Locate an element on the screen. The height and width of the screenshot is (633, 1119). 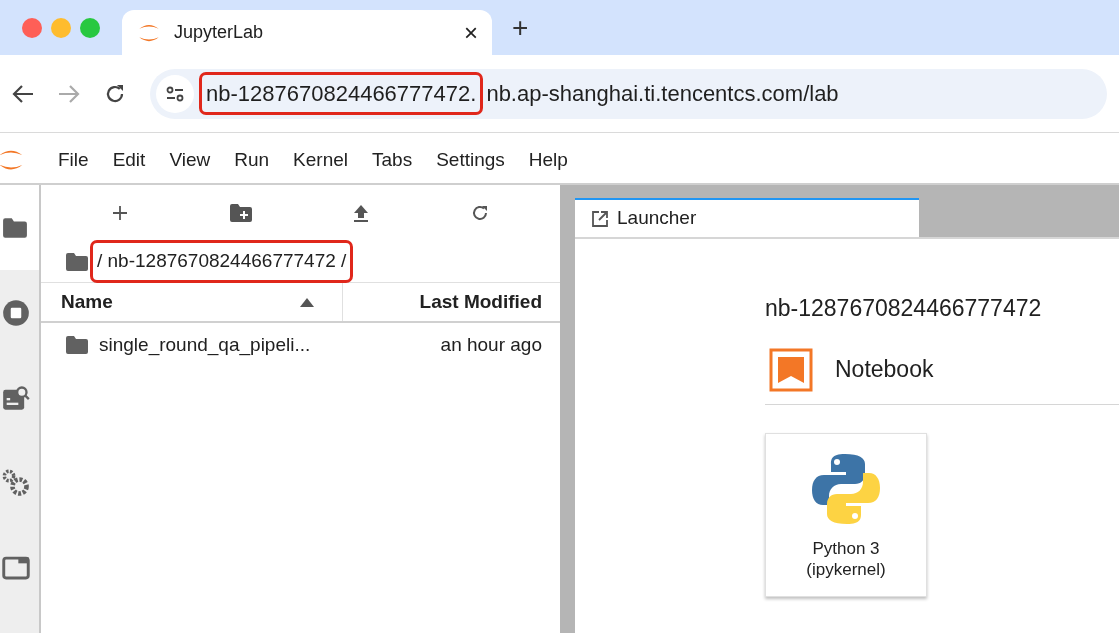
address-bar: nb-1287670824466777472. nb.ap-shanghai.ti.tencentcs.com/lab is located at coordinates (628, 93).